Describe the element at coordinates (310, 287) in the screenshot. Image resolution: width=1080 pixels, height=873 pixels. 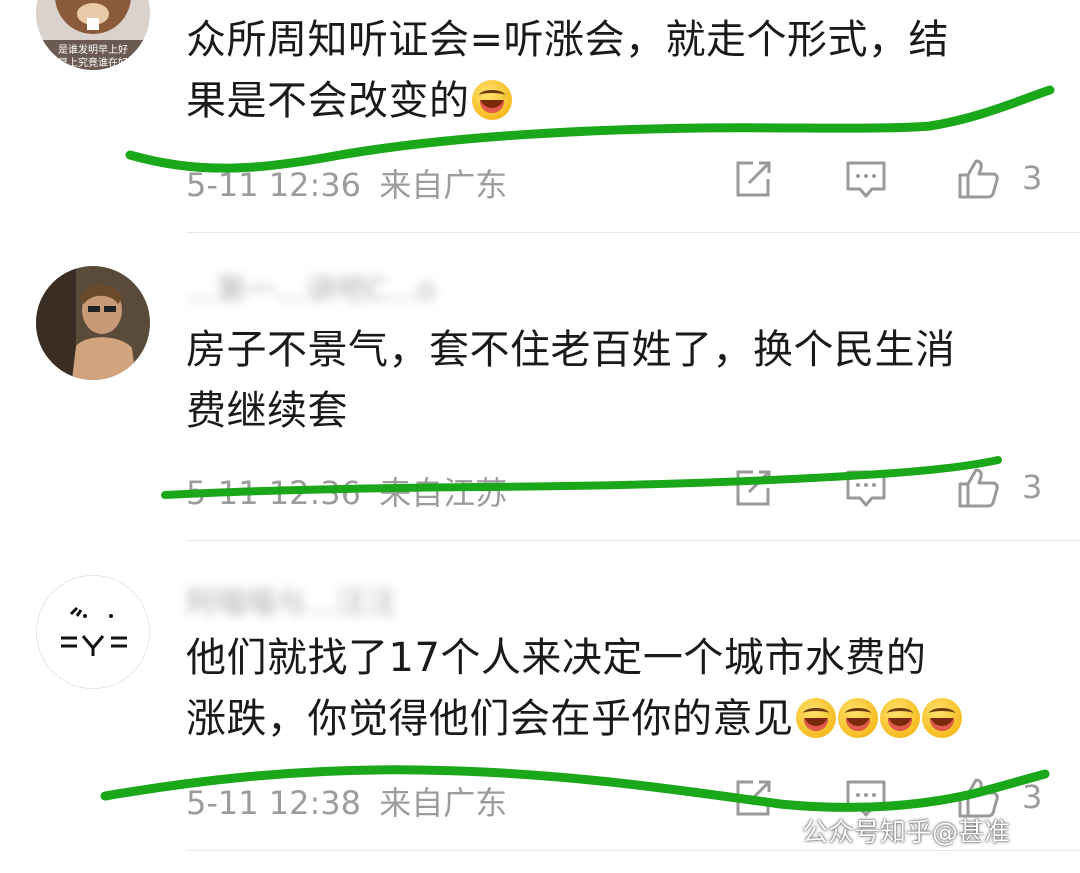
I see `username: …第一…讲吧C…o` at that location.